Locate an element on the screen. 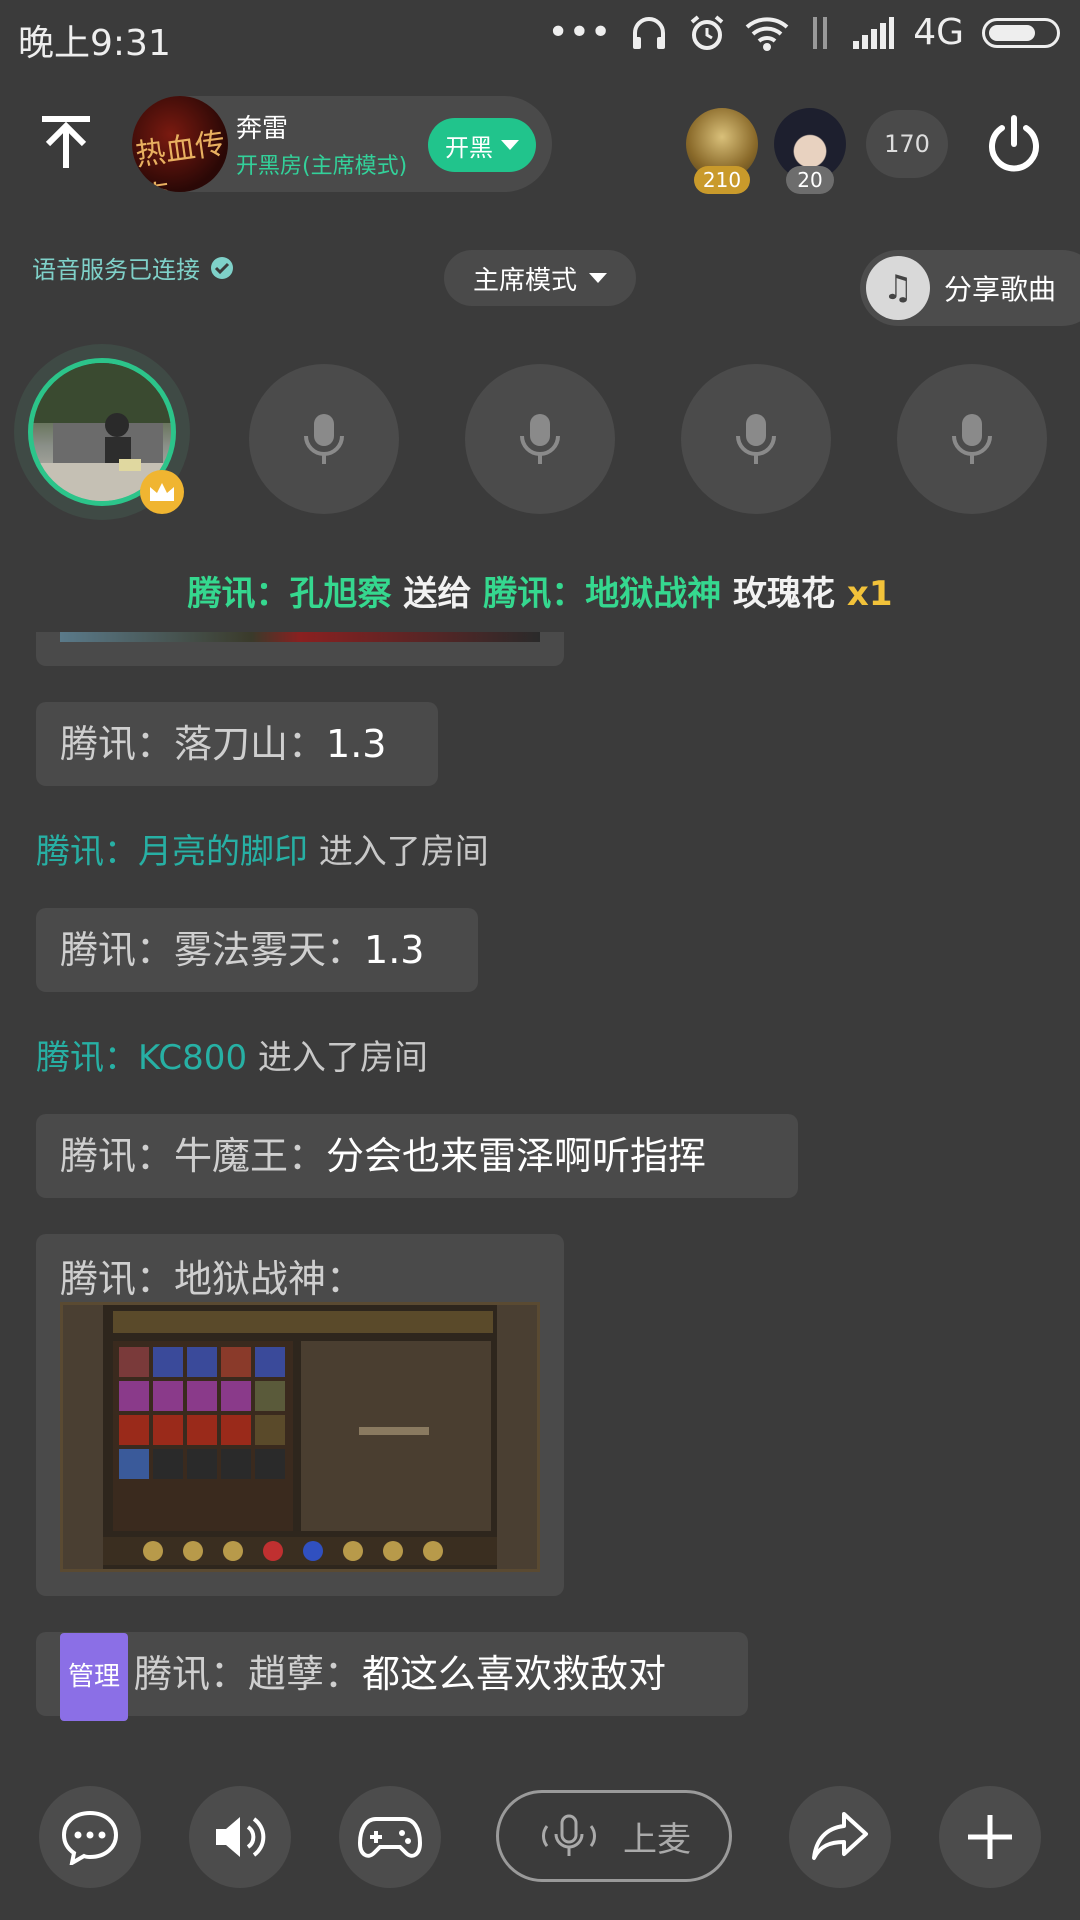 This screenshot has width=1080, height=1920. speaker-icon is located at coordinates (241, 1837).